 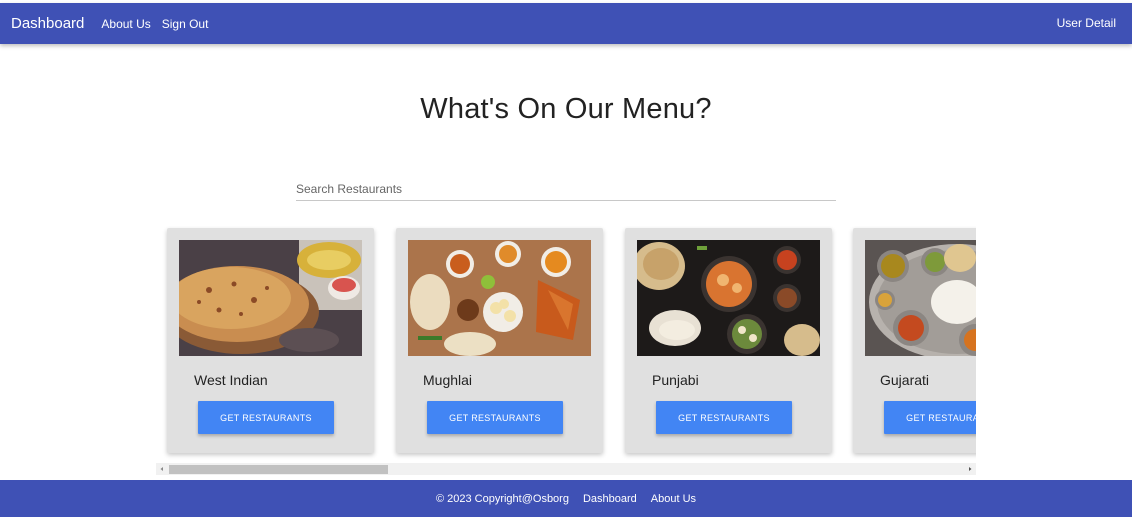 What do you see at coordinates (270, 298) in the screenshot?
I see `cuisine-image-west-indian` at bounding box center [270, 298].